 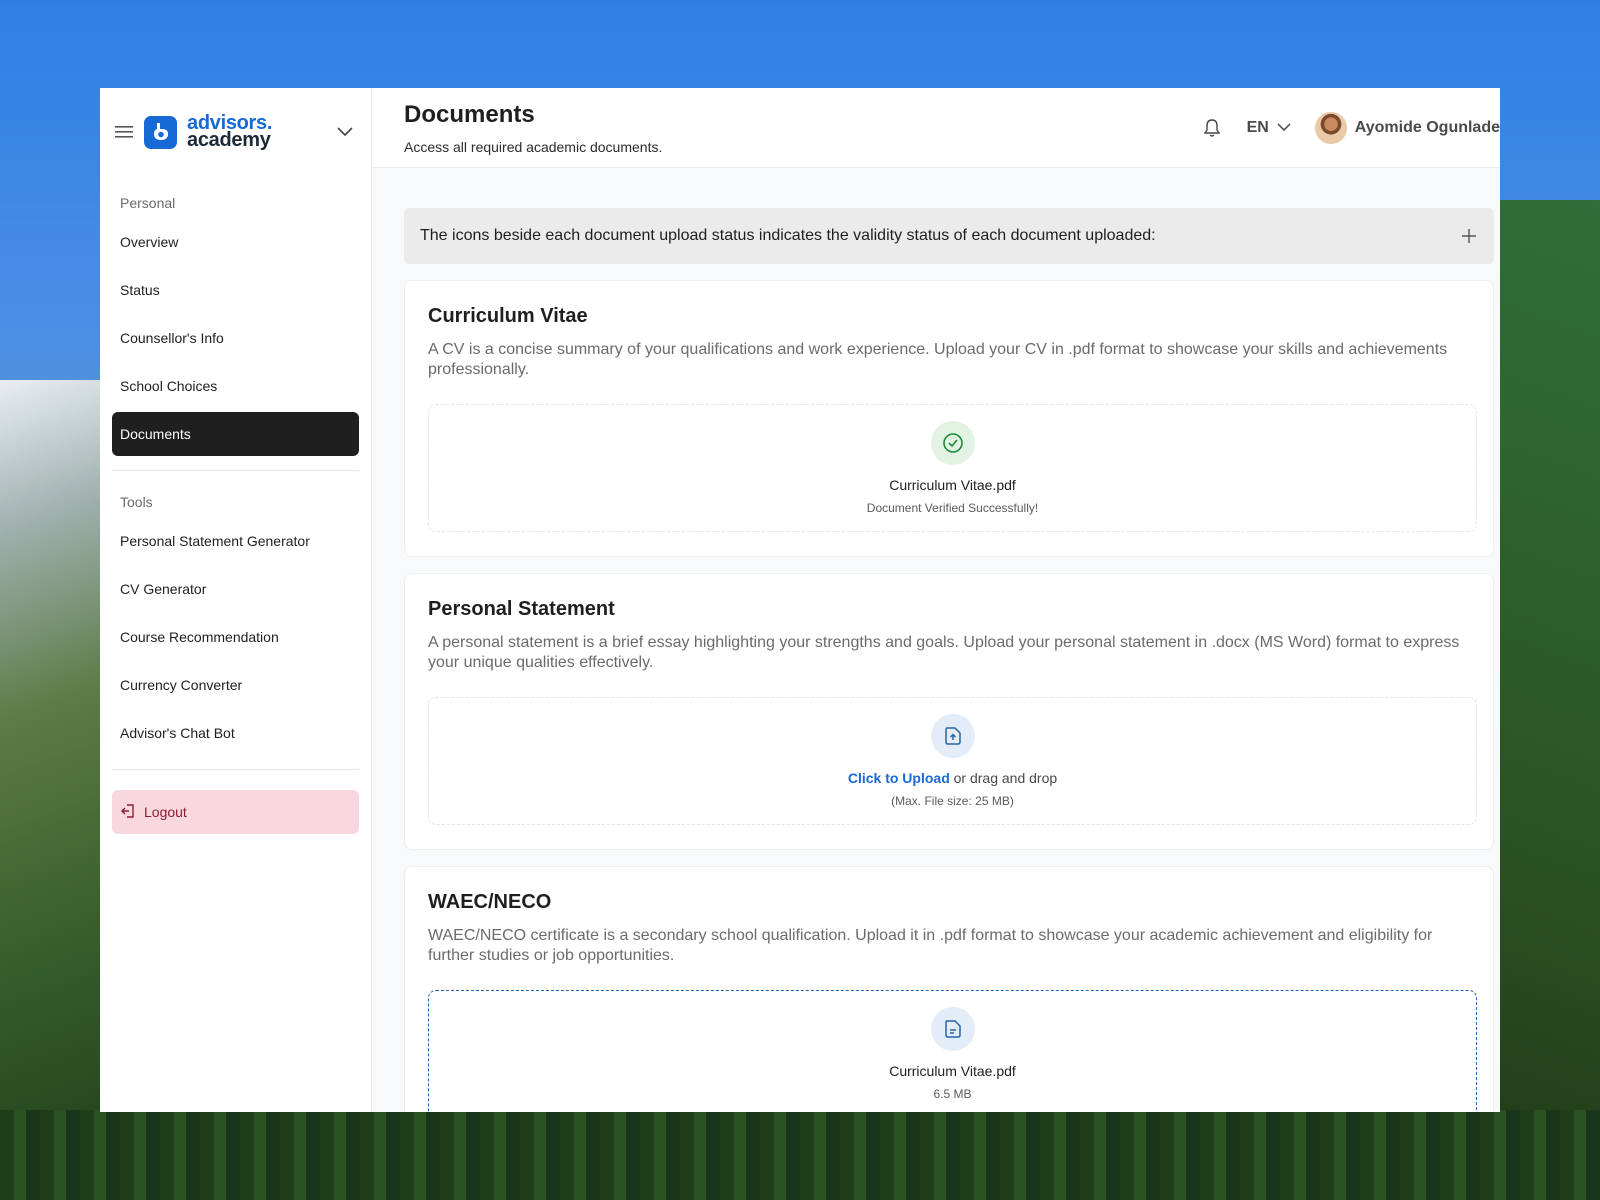 What do you see at coordinates (235, 541) in the screenshot?
I see `sidebar-item-personal-statement-generator: Personal Statement Generator` at bounding box center [235, 541].